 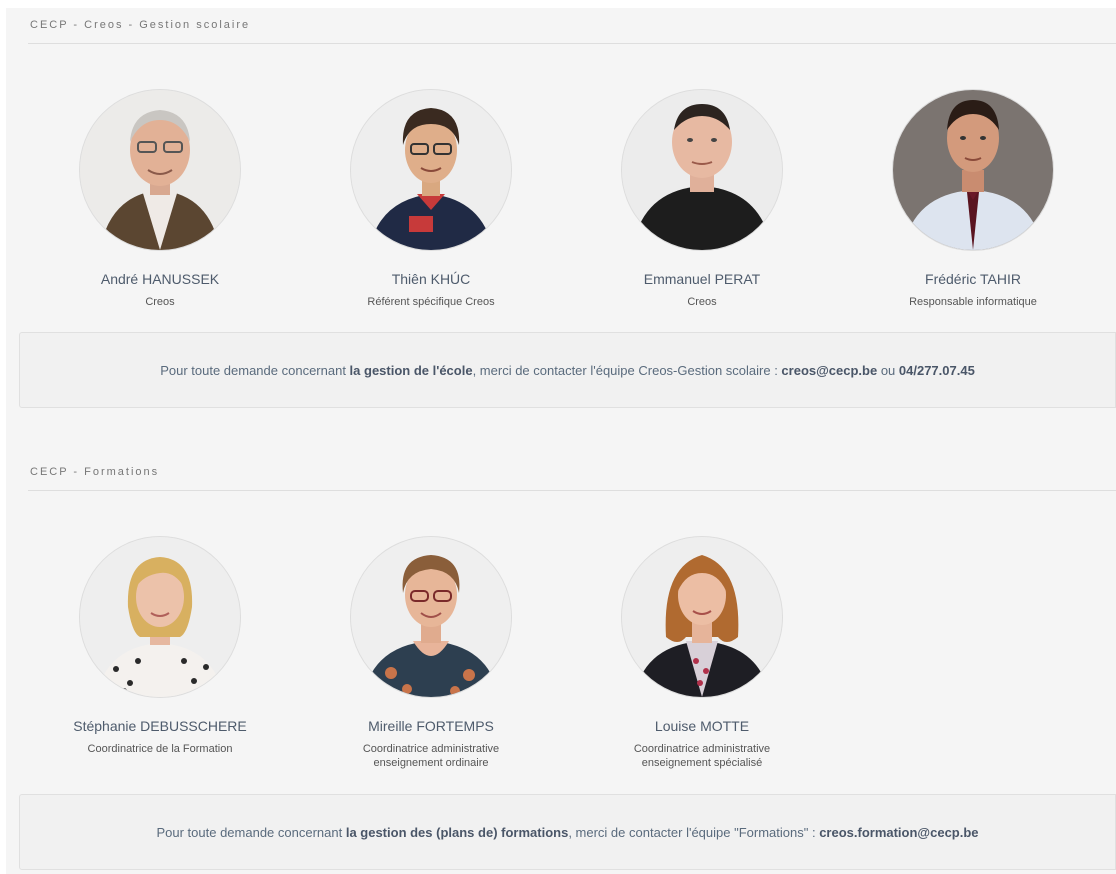 What do you see at coordinates (431, 279) in the screenshot?
I see `member-name: Thiên KHÚC` at bounding box center [431, 279].